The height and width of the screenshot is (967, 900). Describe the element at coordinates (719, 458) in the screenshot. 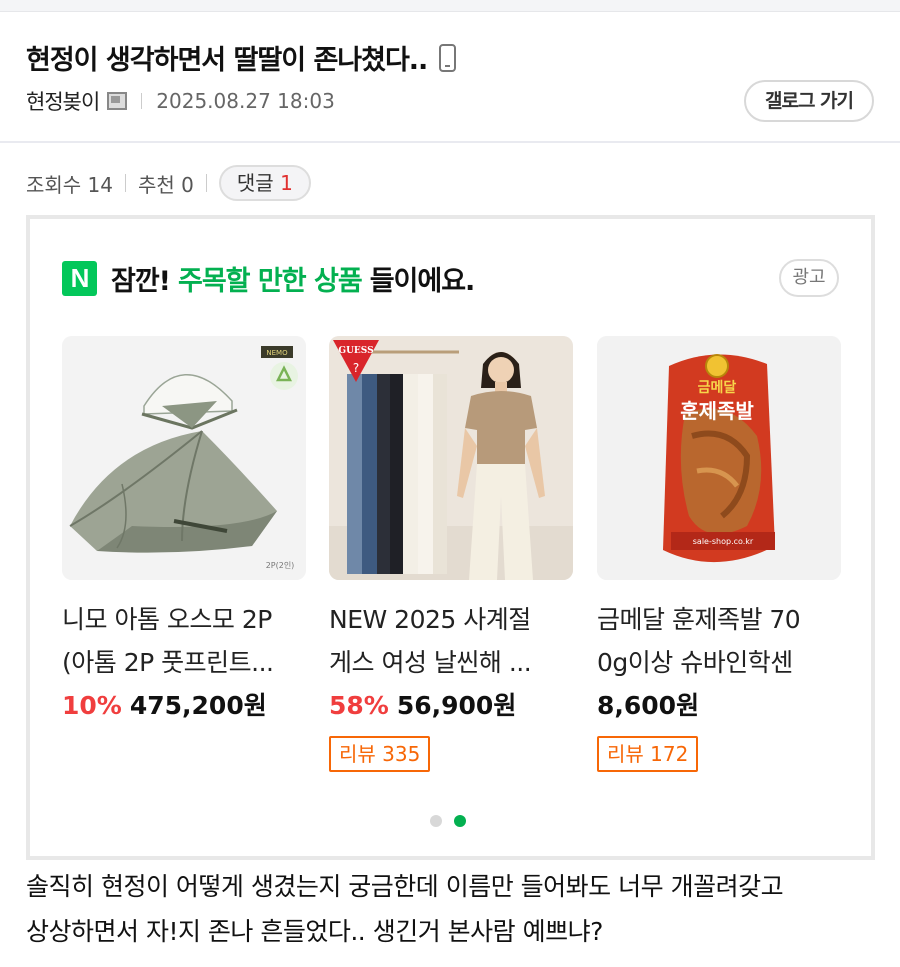

I see `product-image-pork: 금메달 훈제족발 sale-shop.co.kr` at that location.